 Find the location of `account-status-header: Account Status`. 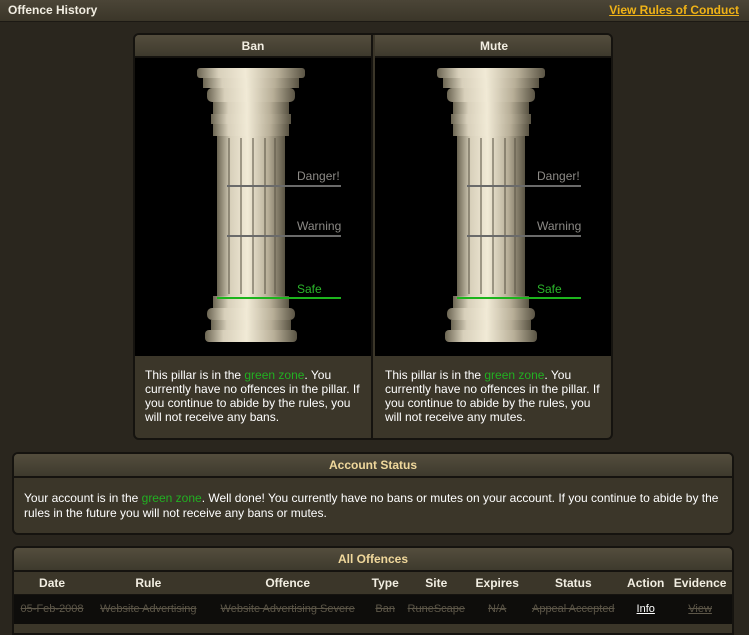

account-status-header: Account Status is located at coordinates (373, 466).